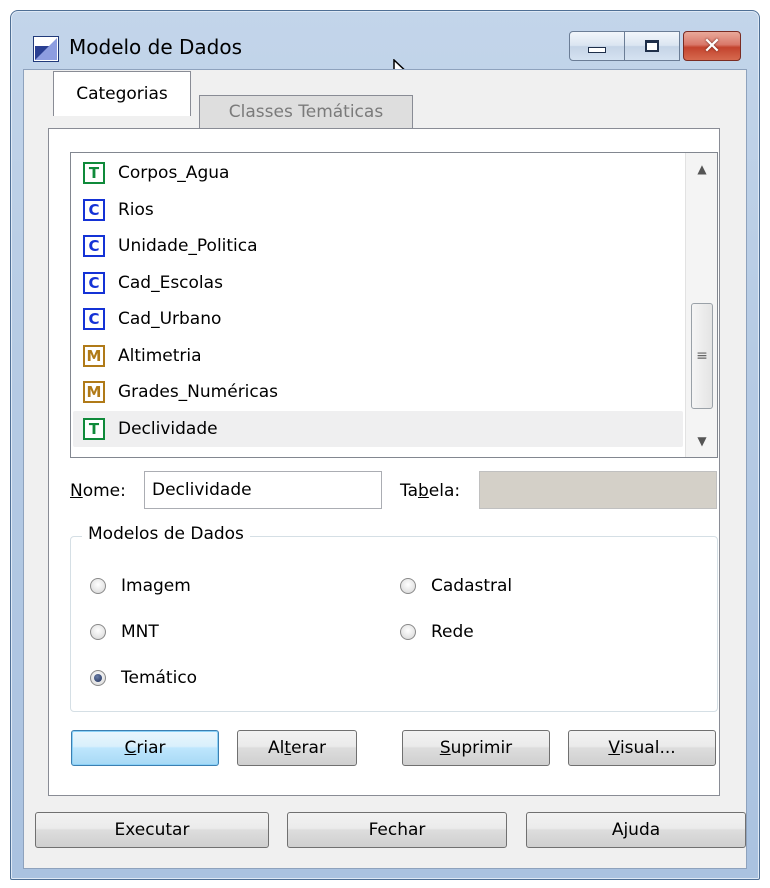 The image size is (770, 888). Describe the element at coordinates (170, 319) in the screenshot. I see `list-item-label: Cad_Urbano` at that location.